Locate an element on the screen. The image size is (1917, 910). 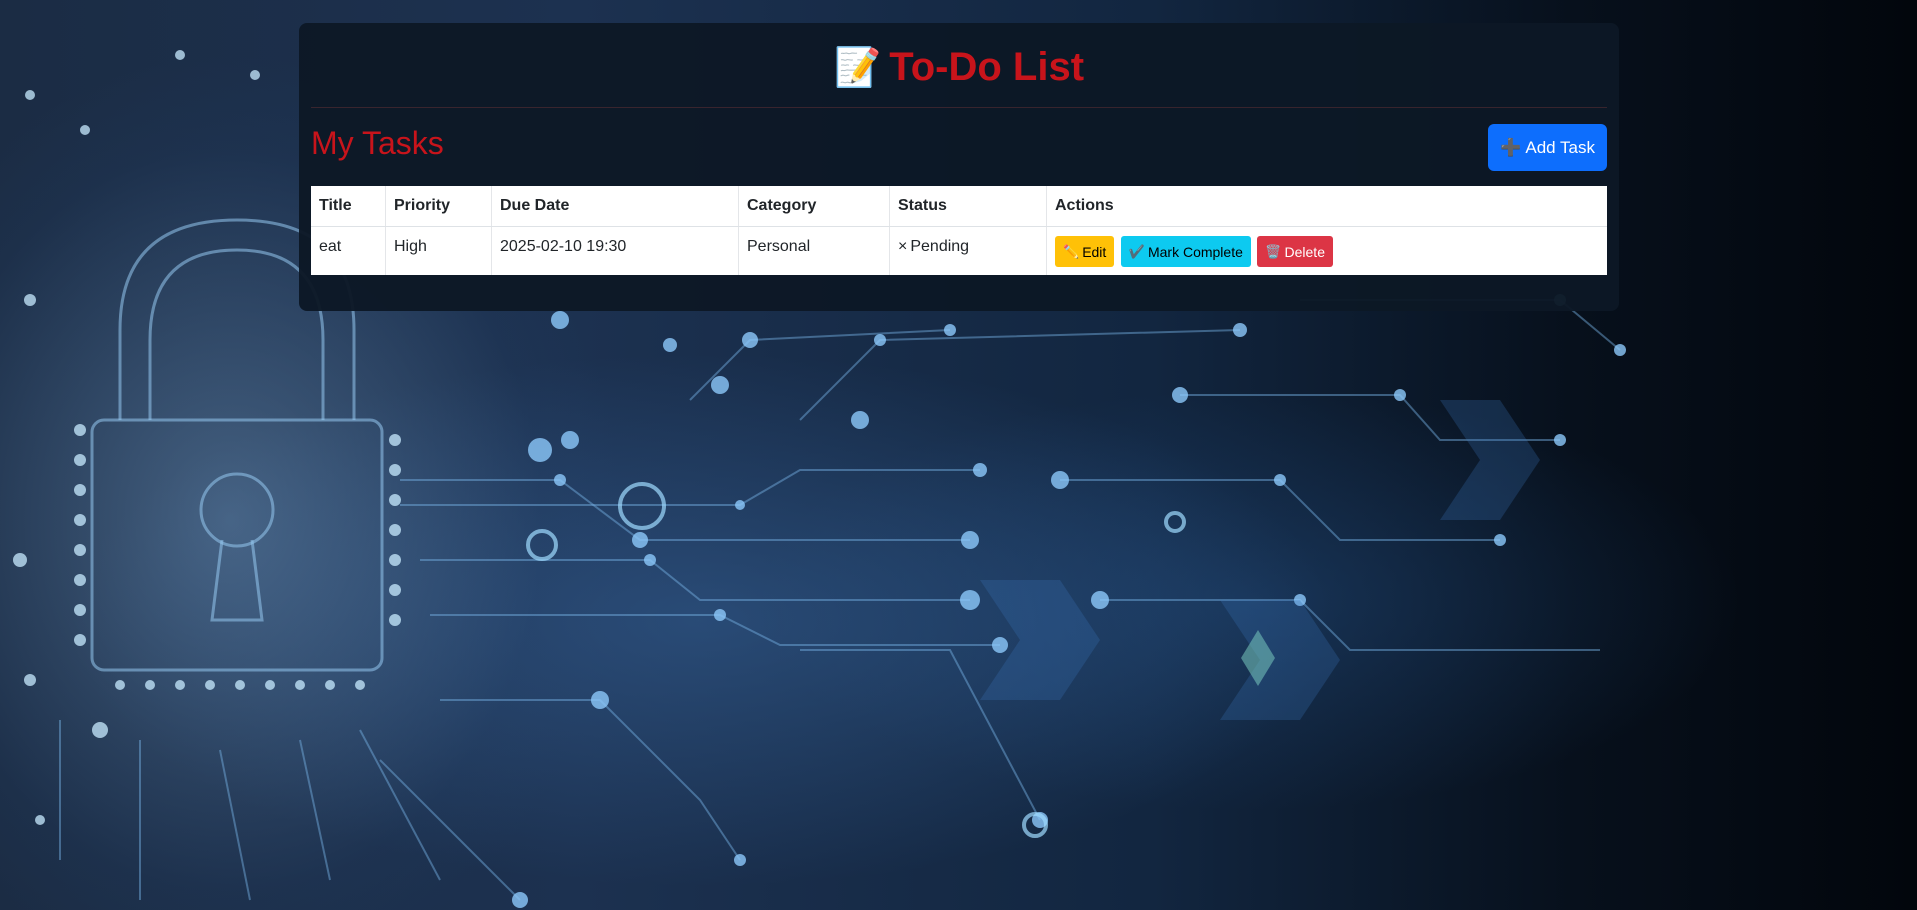
task-title: eat is located at coordinates (348, 250).